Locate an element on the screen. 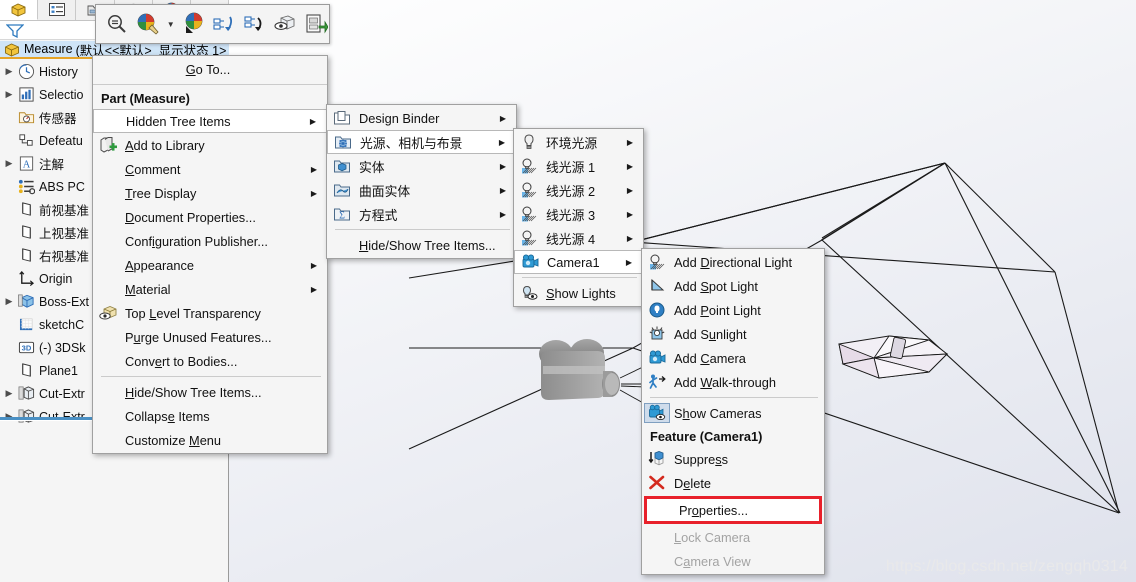  menu-item-线光源-4: 线光源 4 ▶ is located at coordinates (578, 238).